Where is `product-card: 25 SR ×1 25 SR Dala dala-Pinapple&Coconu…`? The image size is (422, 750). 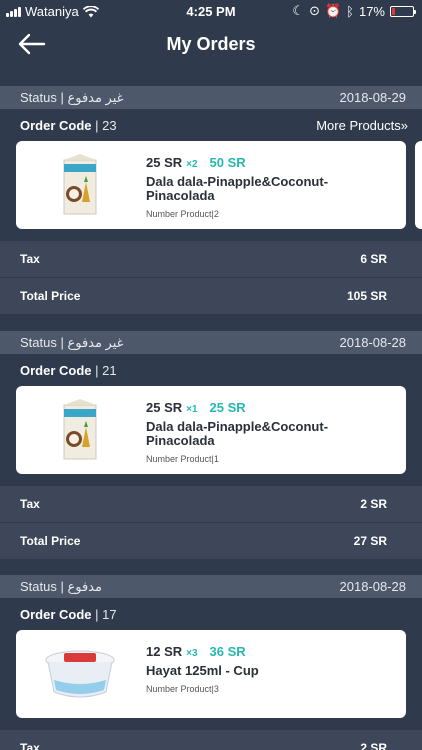
product-card: 25 SR ×1 25 SR Dala dala-Pinapple&Coconu… is located at coordinates (211, 430).